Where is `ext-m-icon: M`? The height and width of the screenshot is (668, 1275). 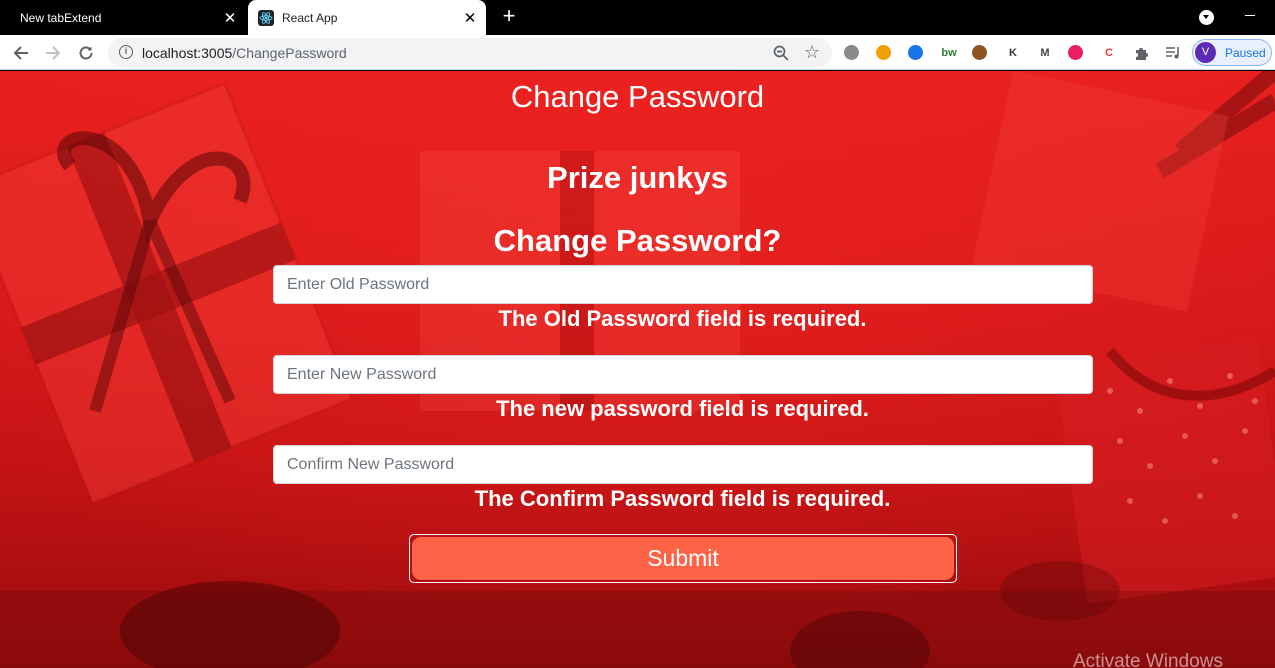 ext-m-icon: M is located at coordinates (1045, 53).